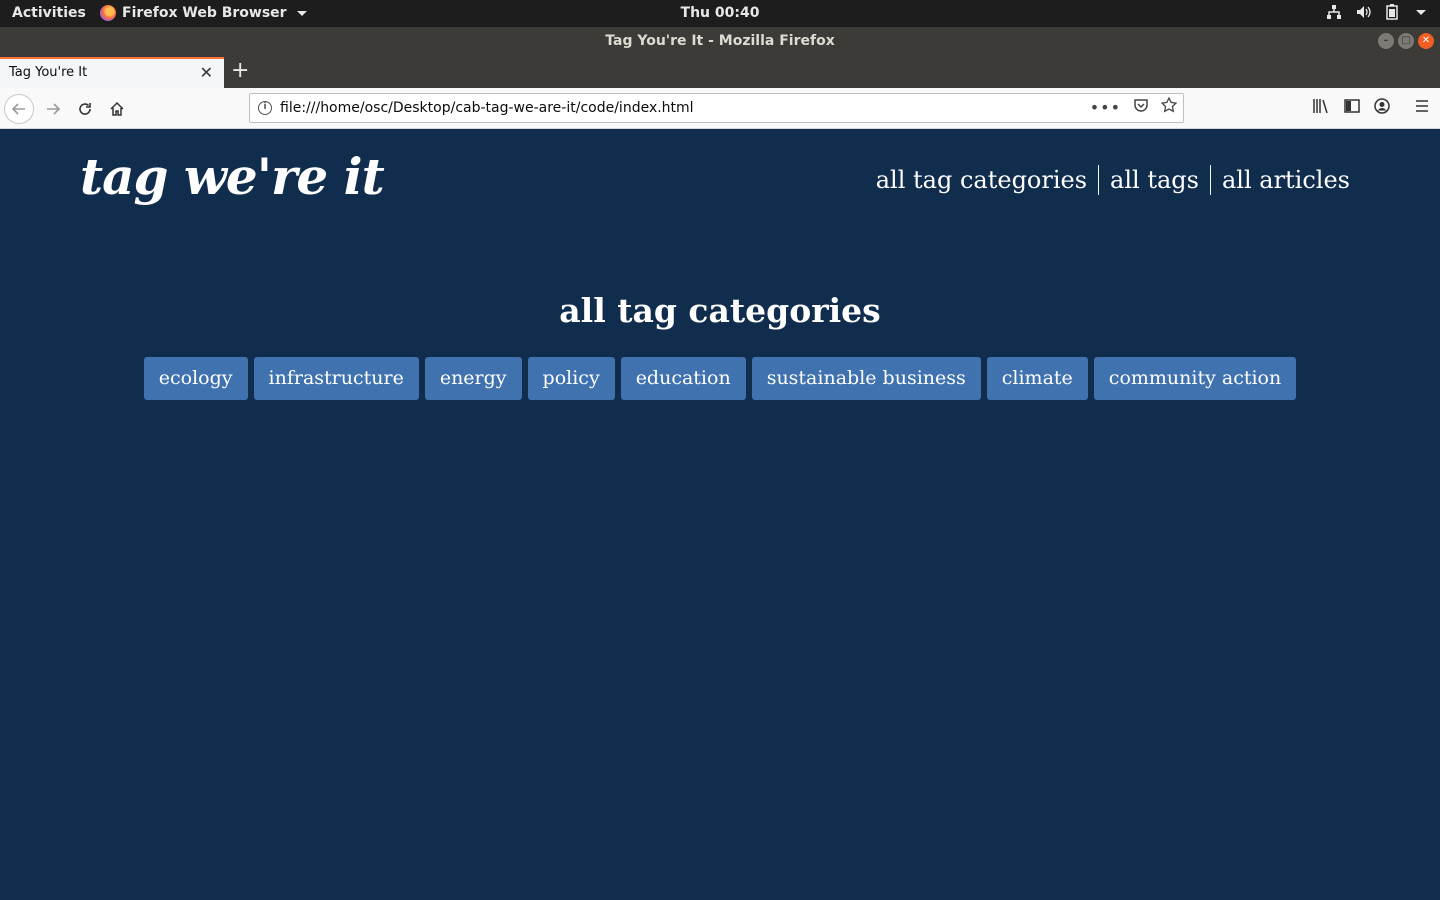 This screenshot has width=1440, height=900. Describe the element at coordinates (265, 108) in the screenshot. I see `site-info-icon: i` at that location.